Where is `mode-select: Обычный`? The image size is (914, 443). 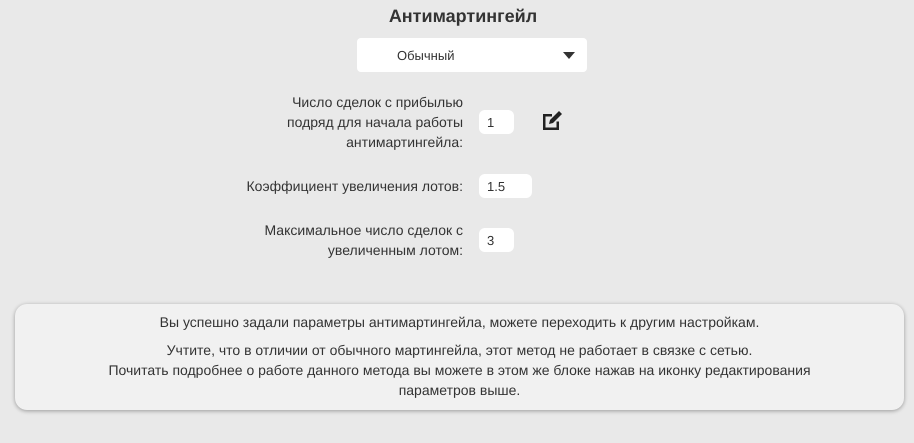
mode-select: Обычный is located at coordinates (472, 55).